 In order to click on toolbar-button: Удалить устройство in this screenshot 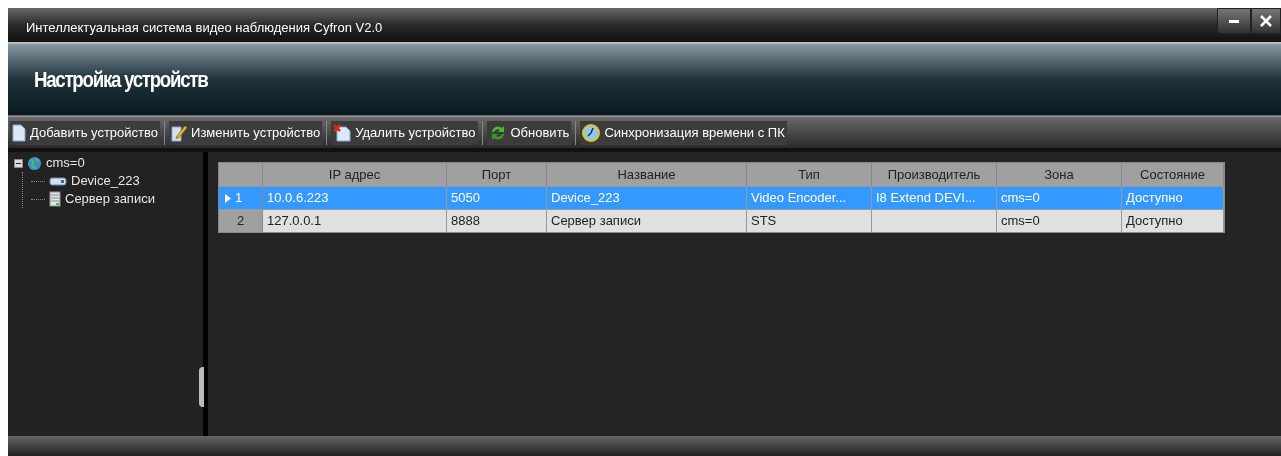, I will do `click(404, 132)`.